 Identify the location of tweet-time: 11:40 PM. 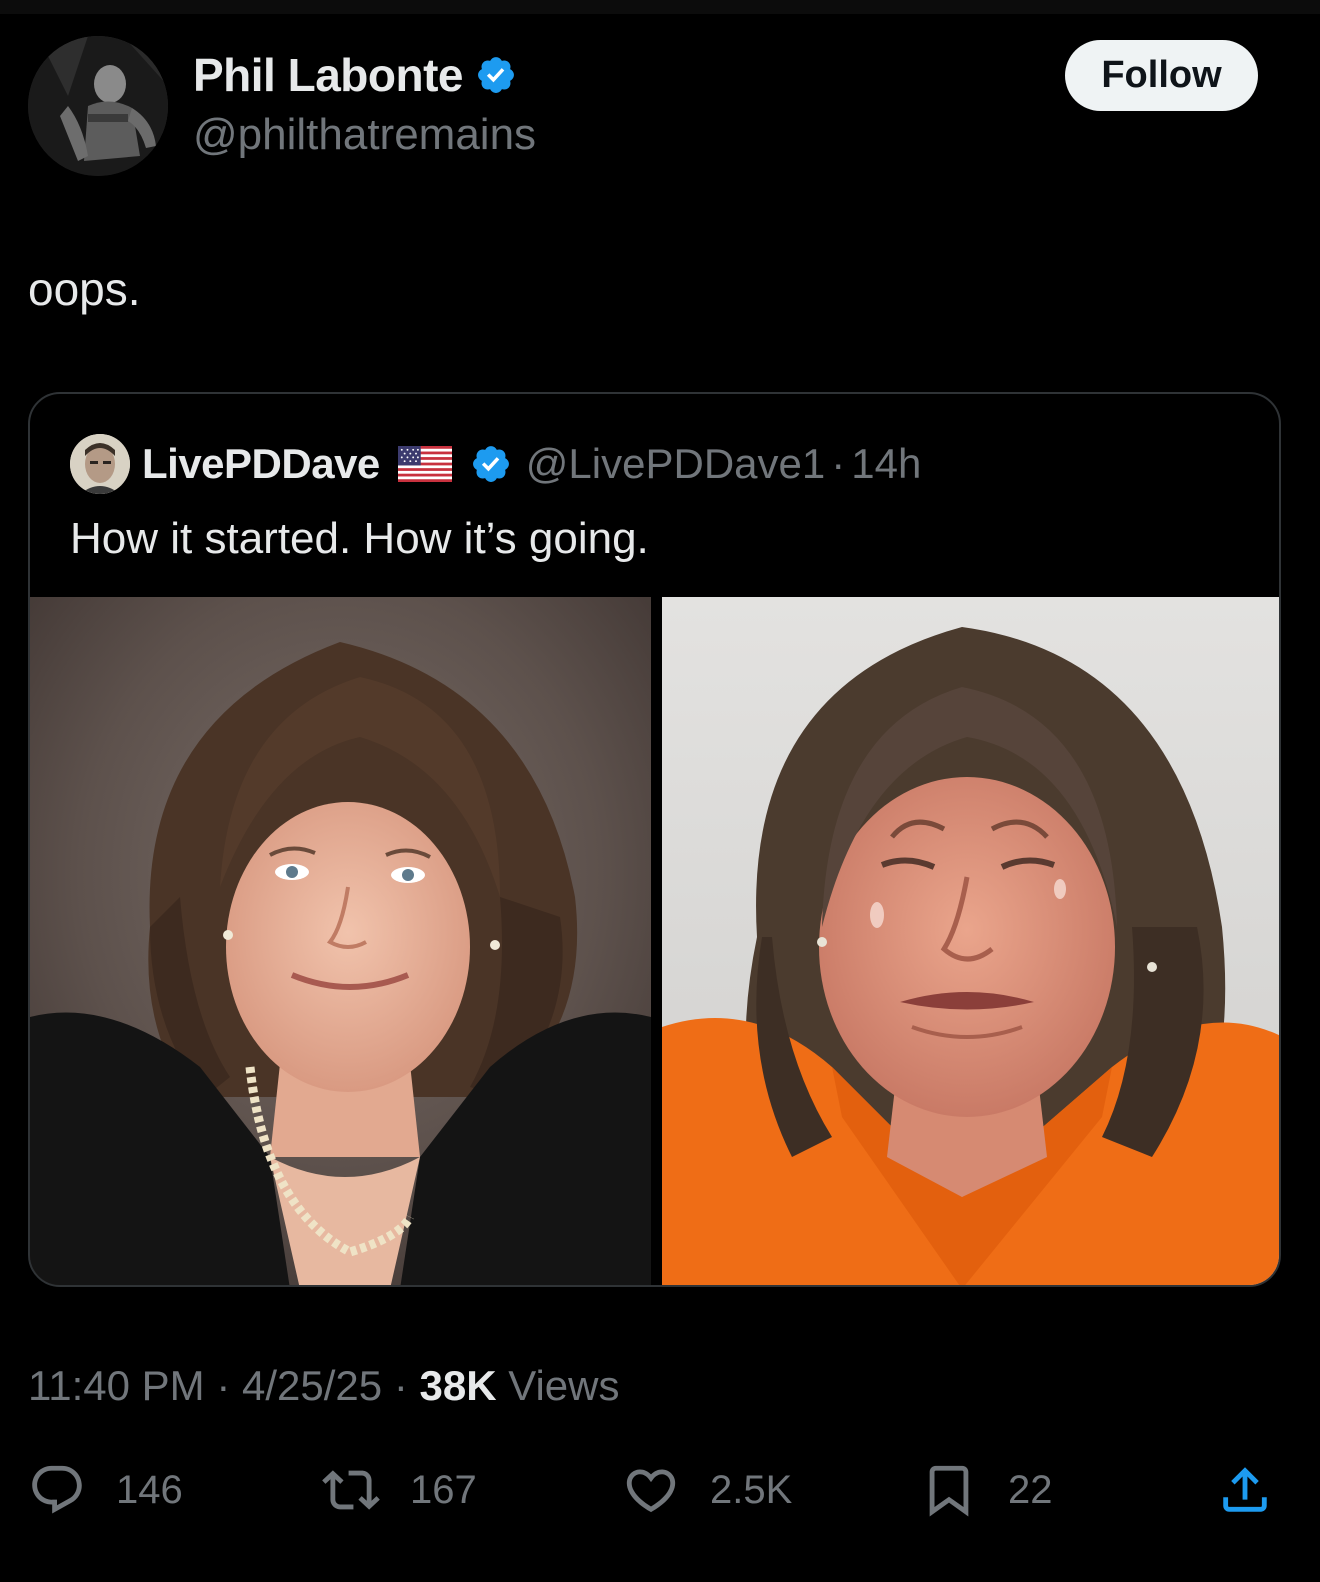
(116, 1385).